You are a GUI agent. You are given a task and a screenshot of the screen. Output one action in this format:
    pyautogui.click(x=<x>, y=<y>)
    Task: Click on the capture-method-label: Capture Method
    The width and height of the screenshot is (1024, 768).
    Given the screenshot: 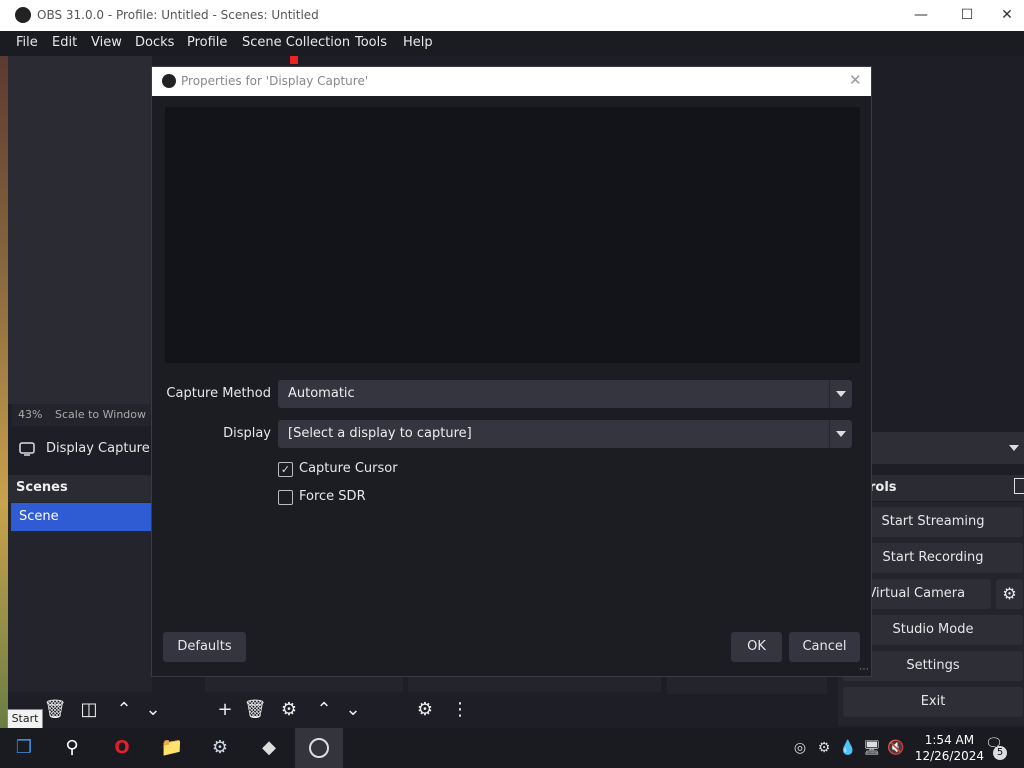 What is the action you would take?
    pyautogui.click(x=218, y=393)
    